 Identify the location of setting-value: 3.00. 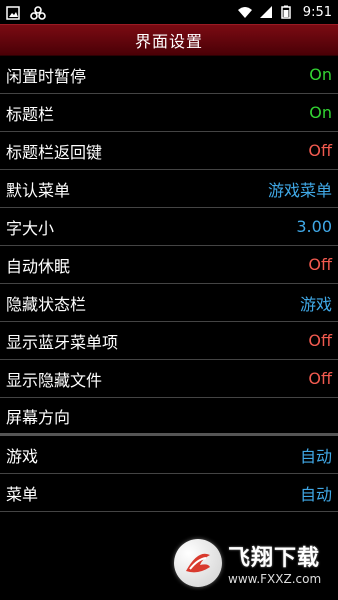
(314, 226).